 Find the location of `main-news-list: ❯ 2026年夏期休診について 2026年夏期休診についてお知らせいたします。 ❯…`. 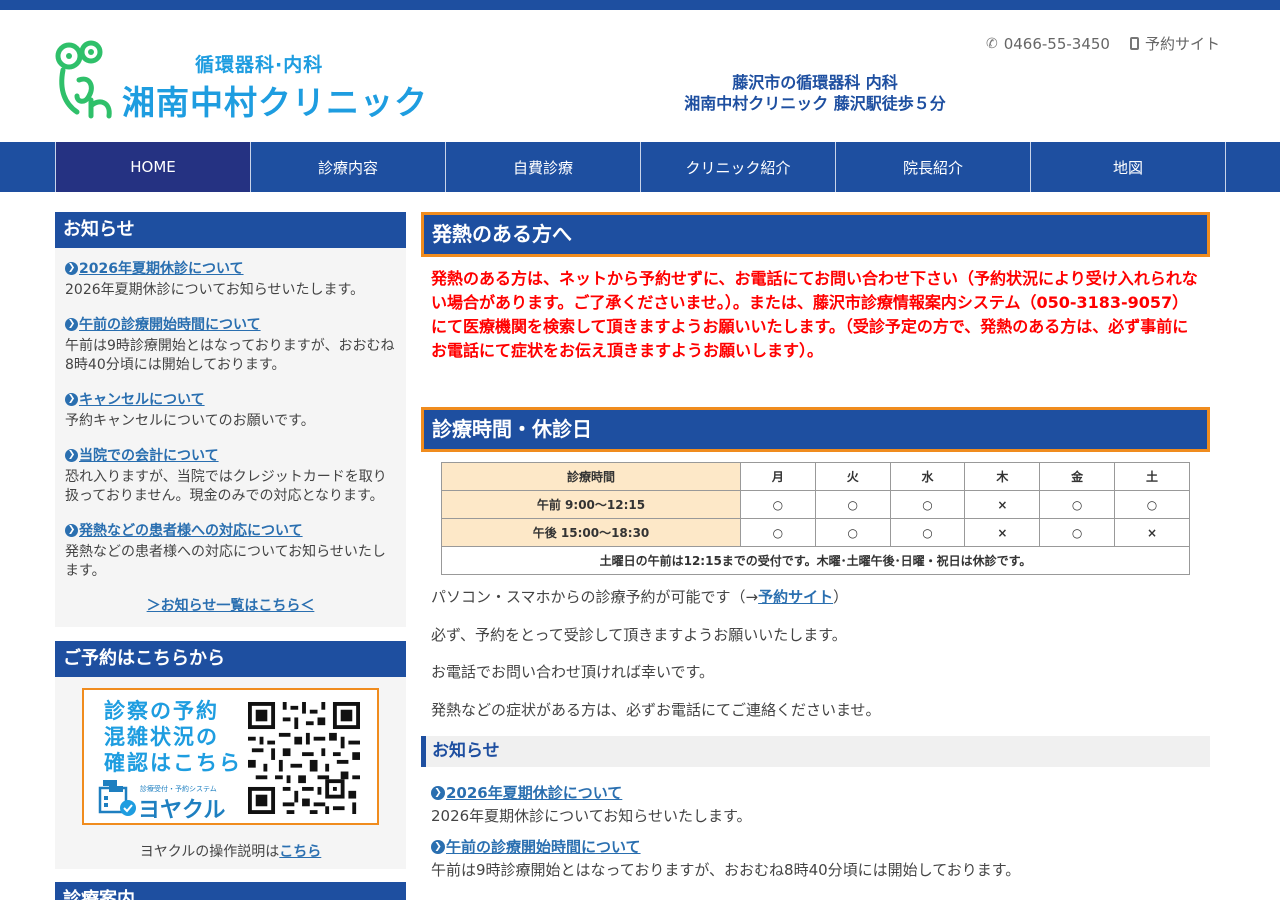

main-news-list: ❯ 2026年夏期休診について 2026年夏期休診についてお知らせいたします。 ❯… is located at coordinates (815, 831).